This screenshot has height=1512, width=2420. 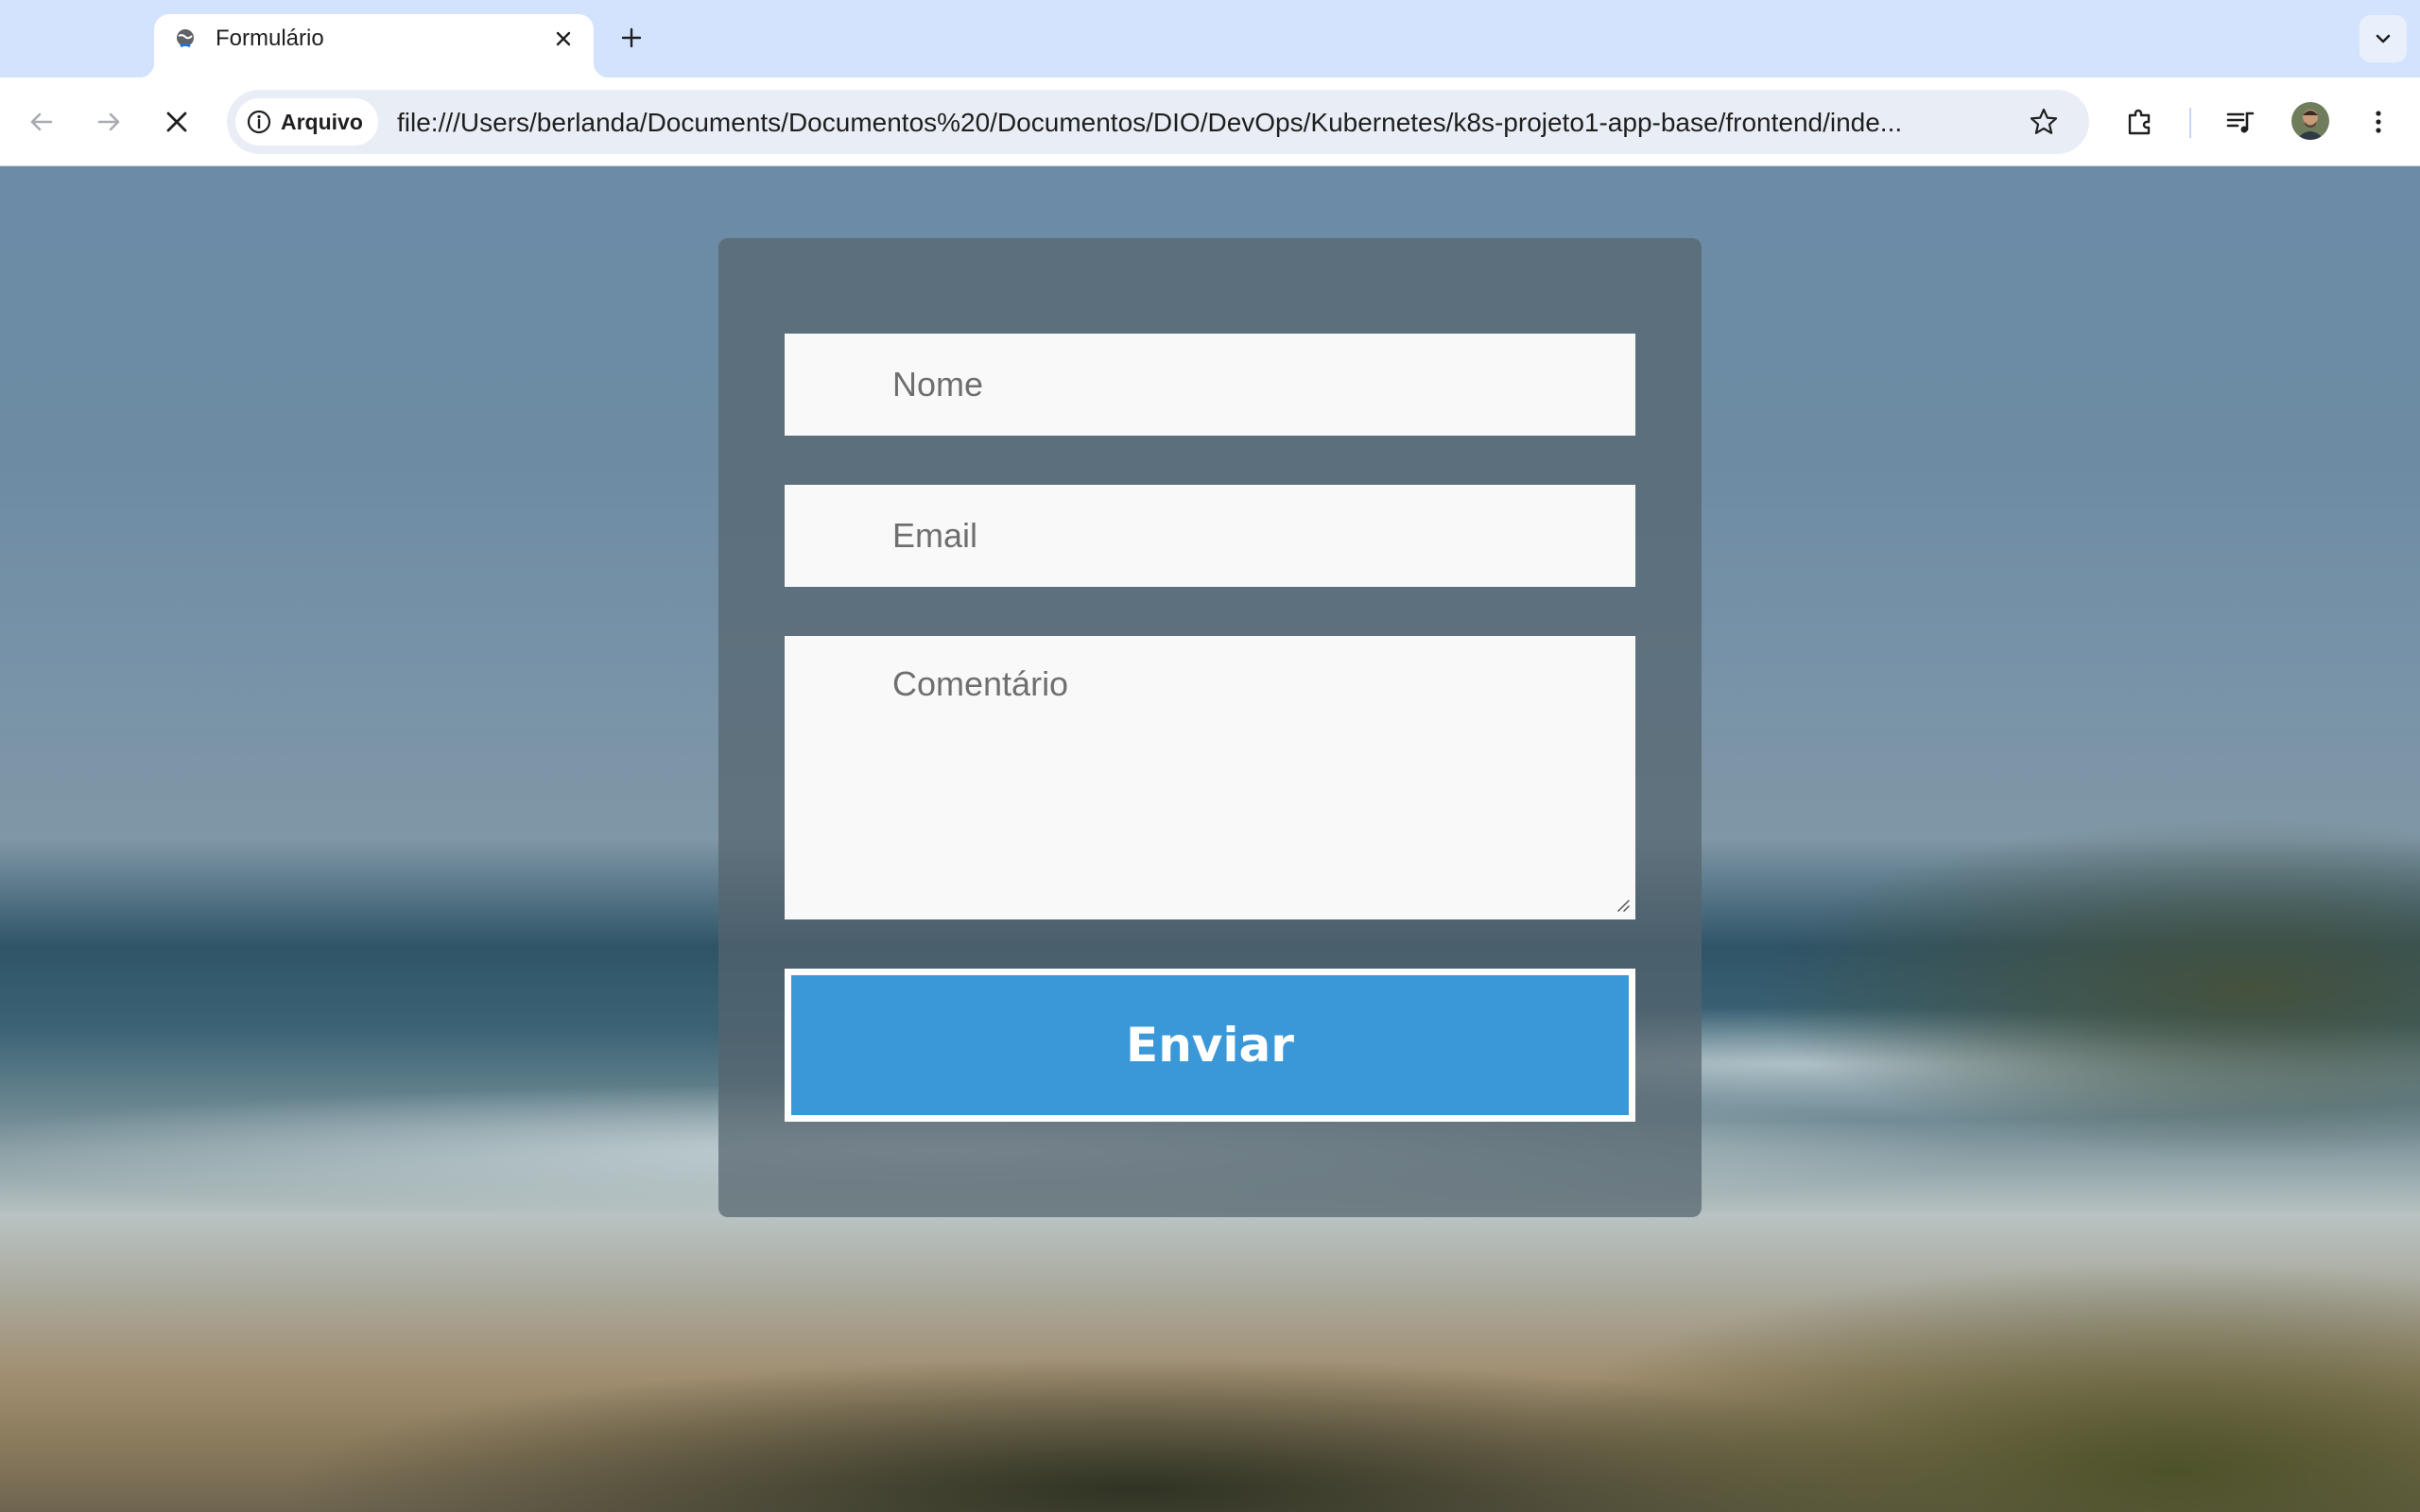 I want to click on queue-music-icon, so click(x=2240, y=122).